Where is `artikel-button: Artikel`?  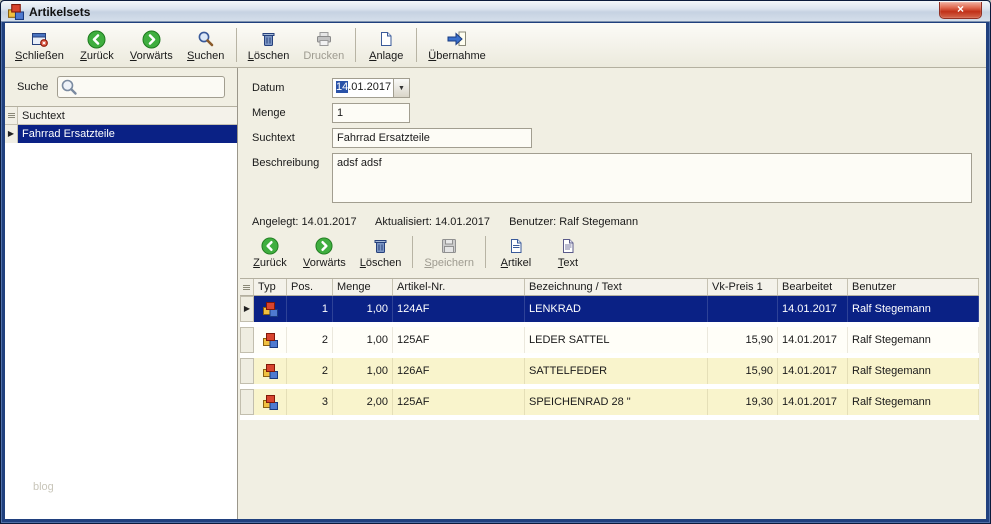
artikel-button: Artikel is located at coordinates (516, 252).